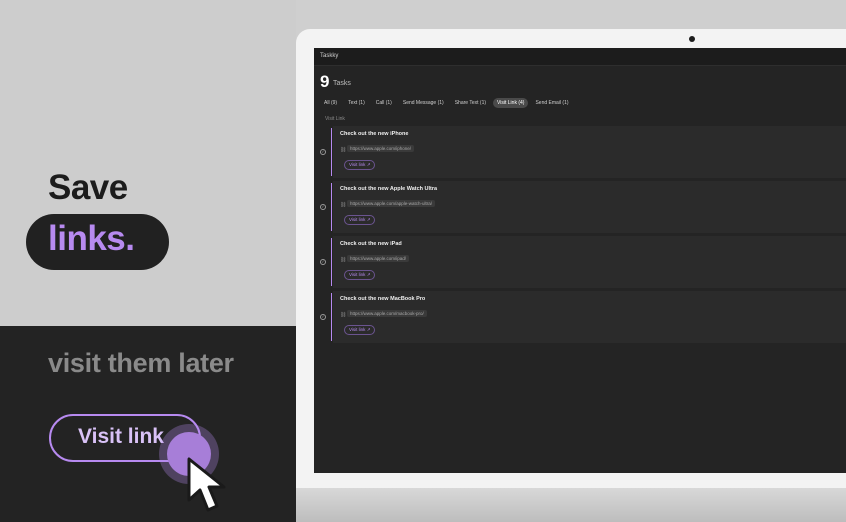 The width and height of the screenshot is (846, 522). What do you see at coordinates (571, 505) in the screenshot?
I see `laptop-base` at bounding box center [571, 505].